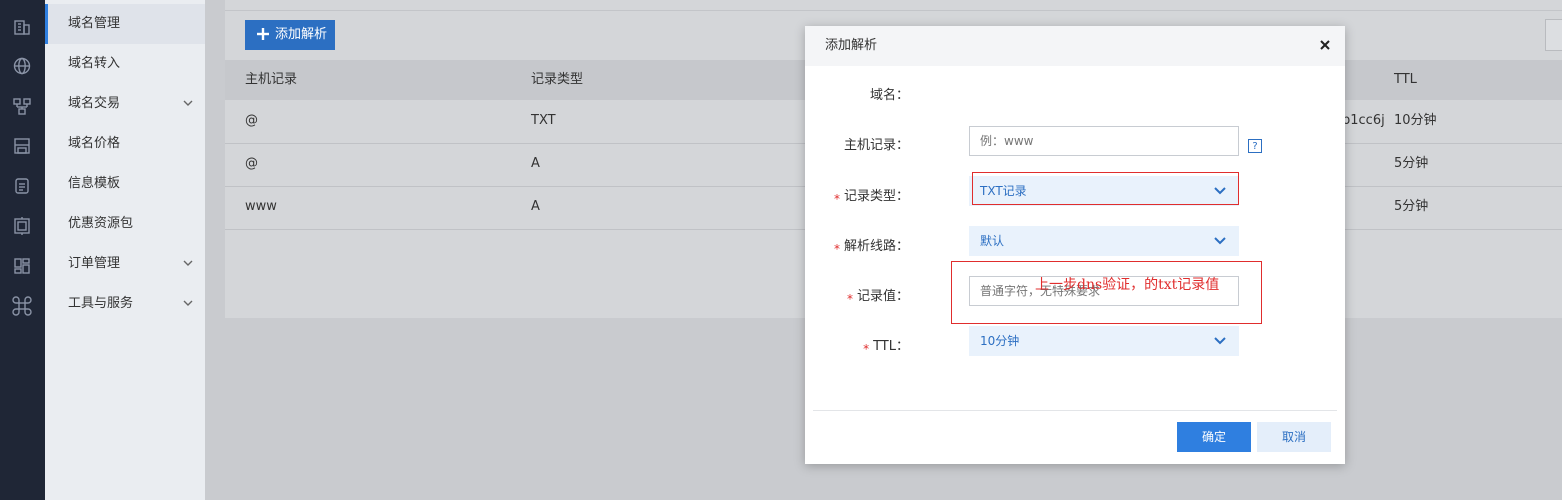 This screenshot has height=500, width=1562. What do you see at coordinates (1104, 141) in the screenshot?
I see `host-input` at bounding box center [1104, 141].